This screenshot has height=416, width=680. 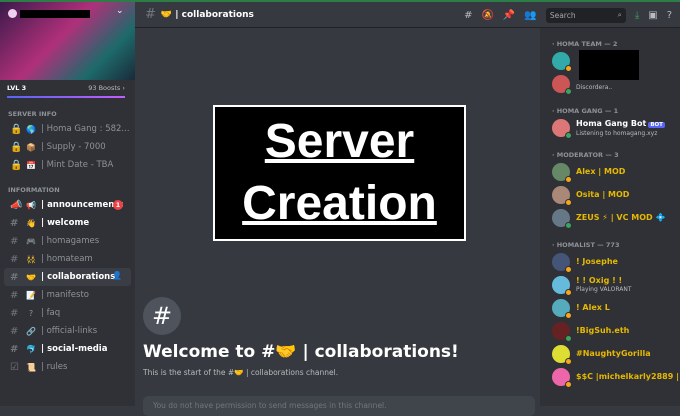 What do you see at coordinates (616, 353) in the screenshot?
I see `member: #NaughtyGorilla` at bounding box center [616, 353].